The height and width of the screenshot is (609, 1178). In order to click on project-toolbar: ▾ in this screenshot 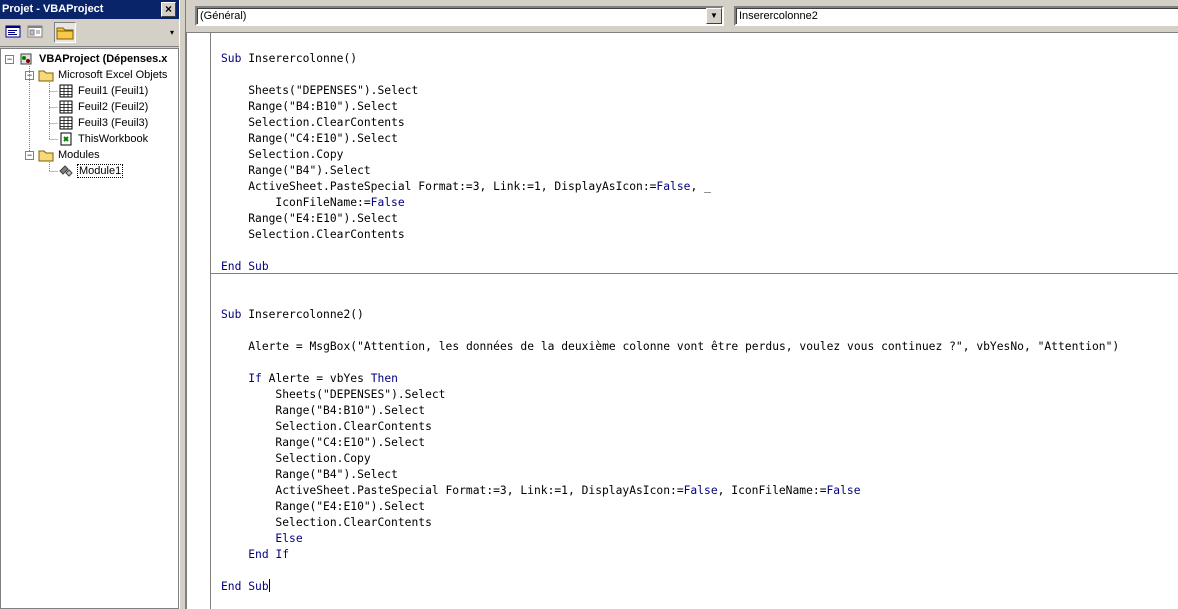, I will do `click(89, 33)`.